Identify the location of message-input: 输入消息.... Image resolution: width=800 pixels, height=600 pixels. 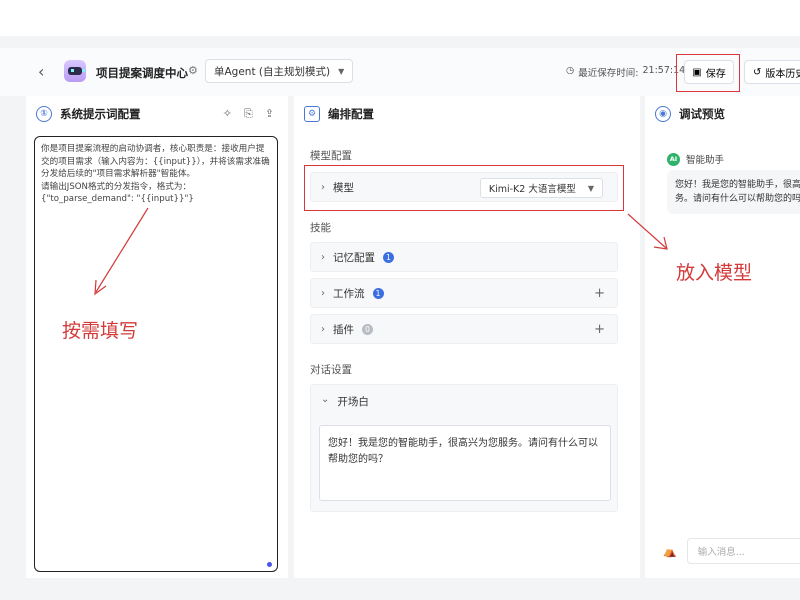
(743, 551).